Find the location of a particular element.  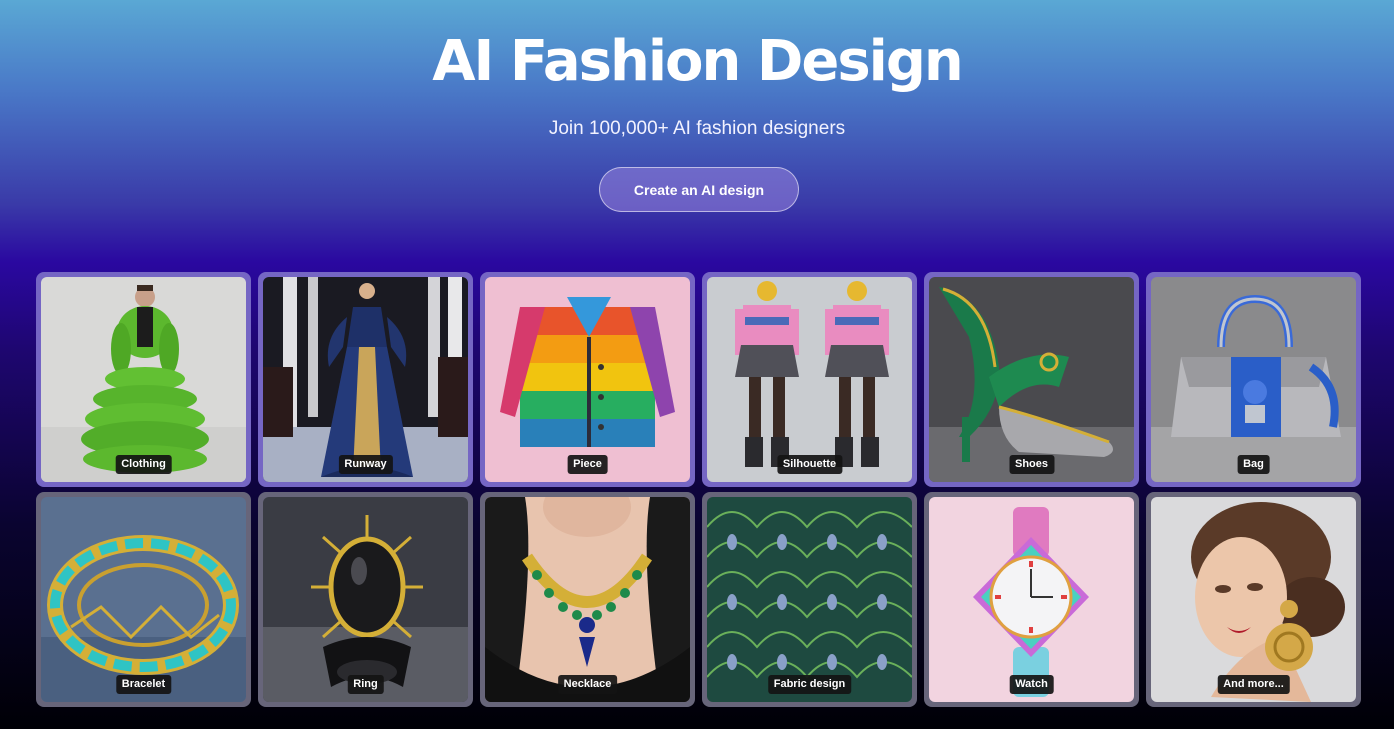

category-label: Piece is located at coordinates (587, 464).